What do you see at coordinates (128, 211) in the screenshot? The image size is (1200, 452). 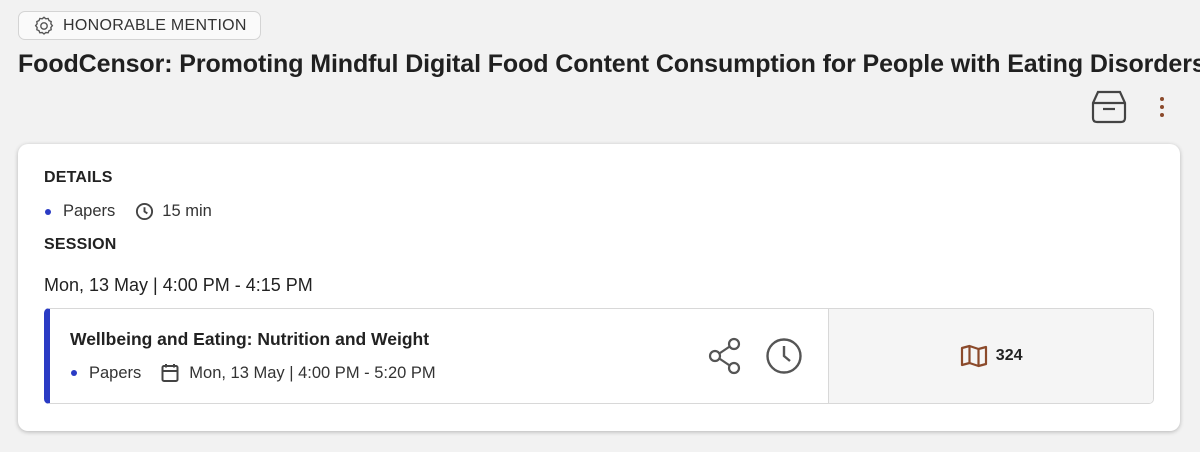 I see `details-meta: Papers 15 min` at bounding box center [128, 211].